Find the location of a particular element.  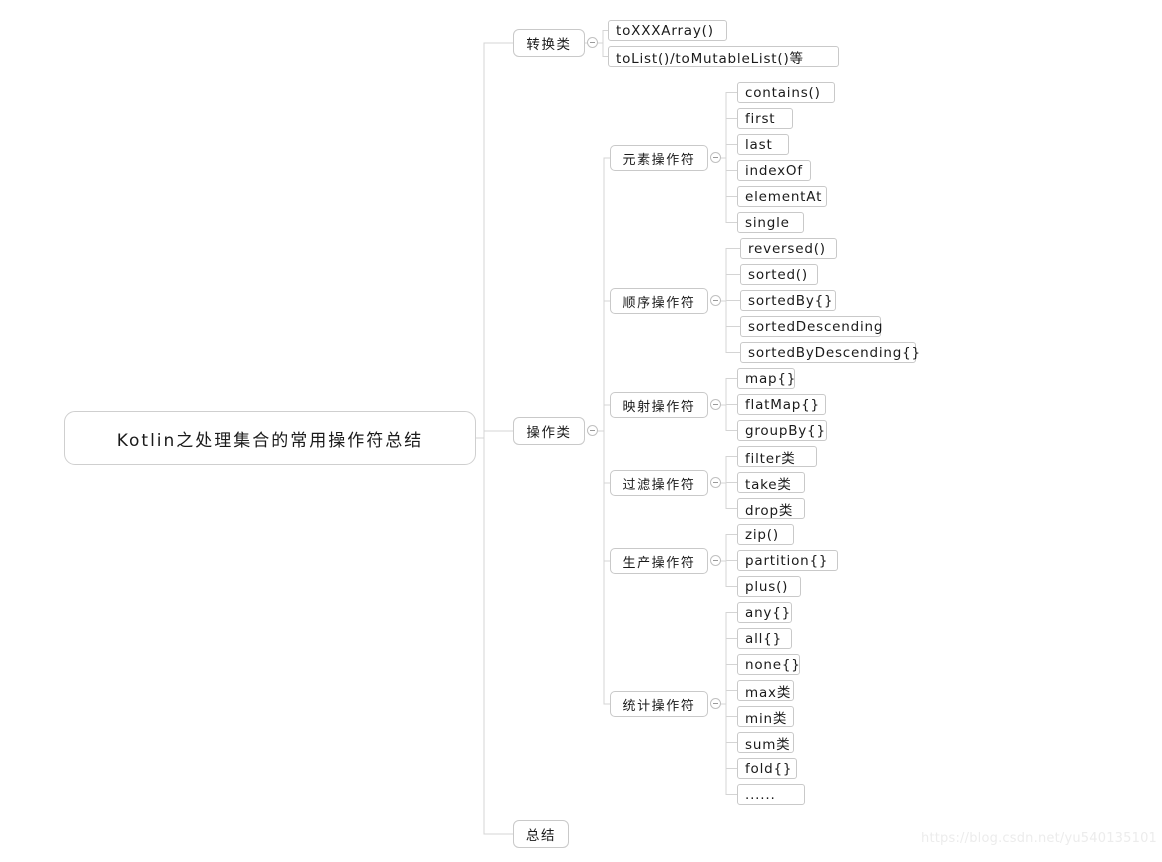

collapse-toggle-sub-mapping is located at coordinates (715, 404).